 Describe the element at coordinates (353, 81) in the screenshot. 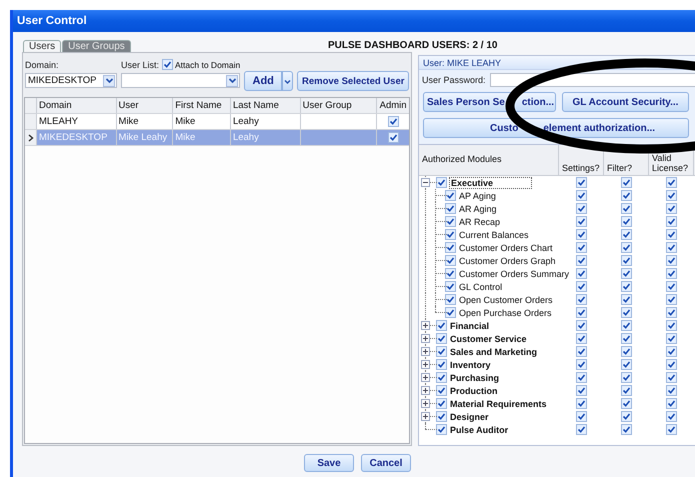

I see `remove-user-button: Remove Selected User` at that location.